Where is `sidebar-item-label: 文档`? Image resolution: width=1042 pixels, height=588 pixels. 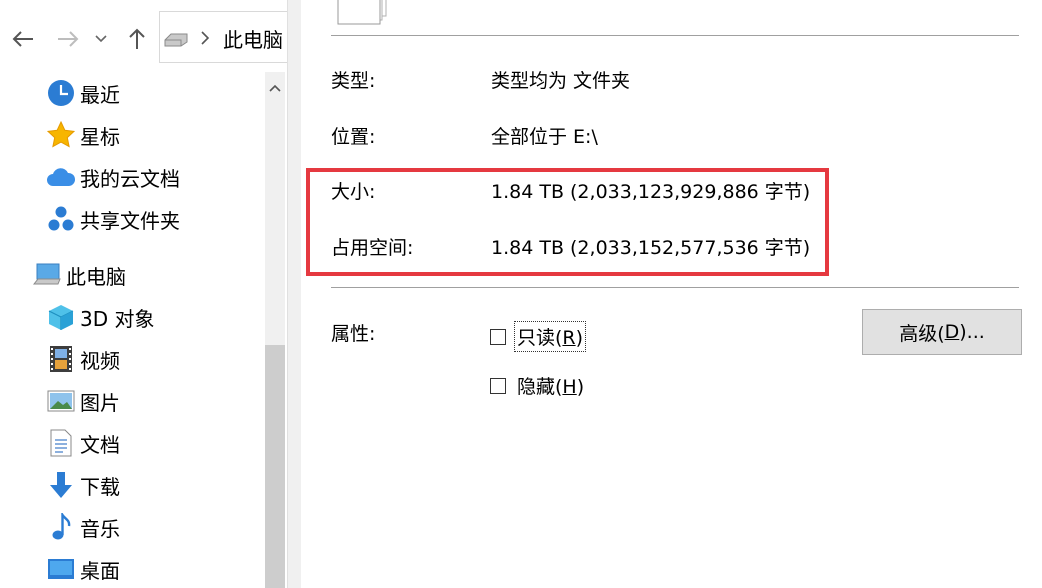 sidebar-item-label: 文档 is located at coordinates (100, 444).